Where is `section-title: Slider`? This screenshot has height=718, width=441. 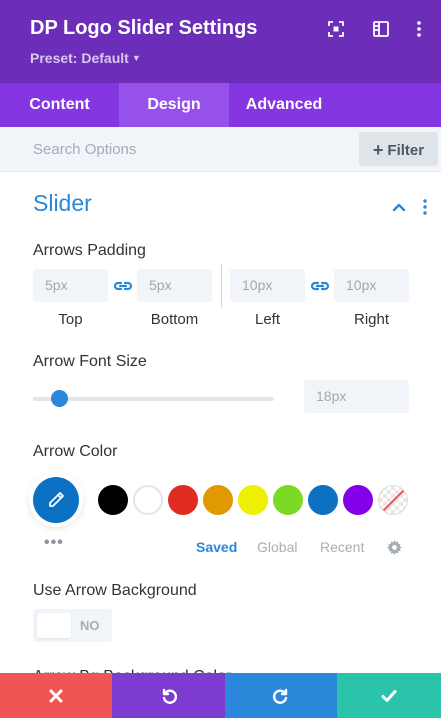 section-title: Slider is located at coordinates (62, 203).